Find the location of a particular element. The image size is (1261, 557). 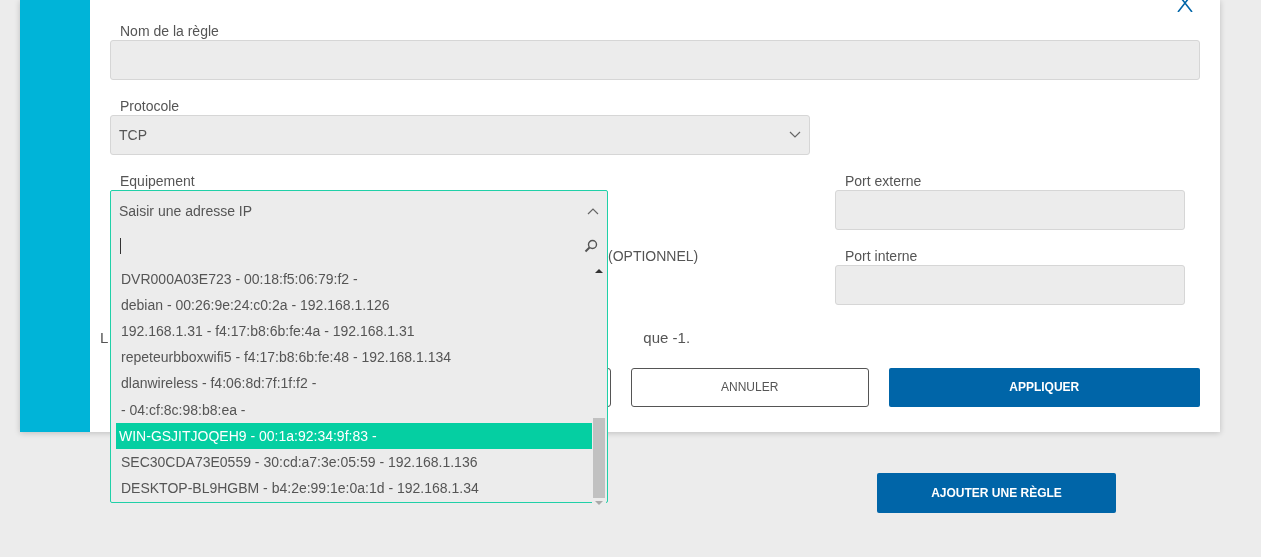

note-text: L is located at coordinates (104, 338).